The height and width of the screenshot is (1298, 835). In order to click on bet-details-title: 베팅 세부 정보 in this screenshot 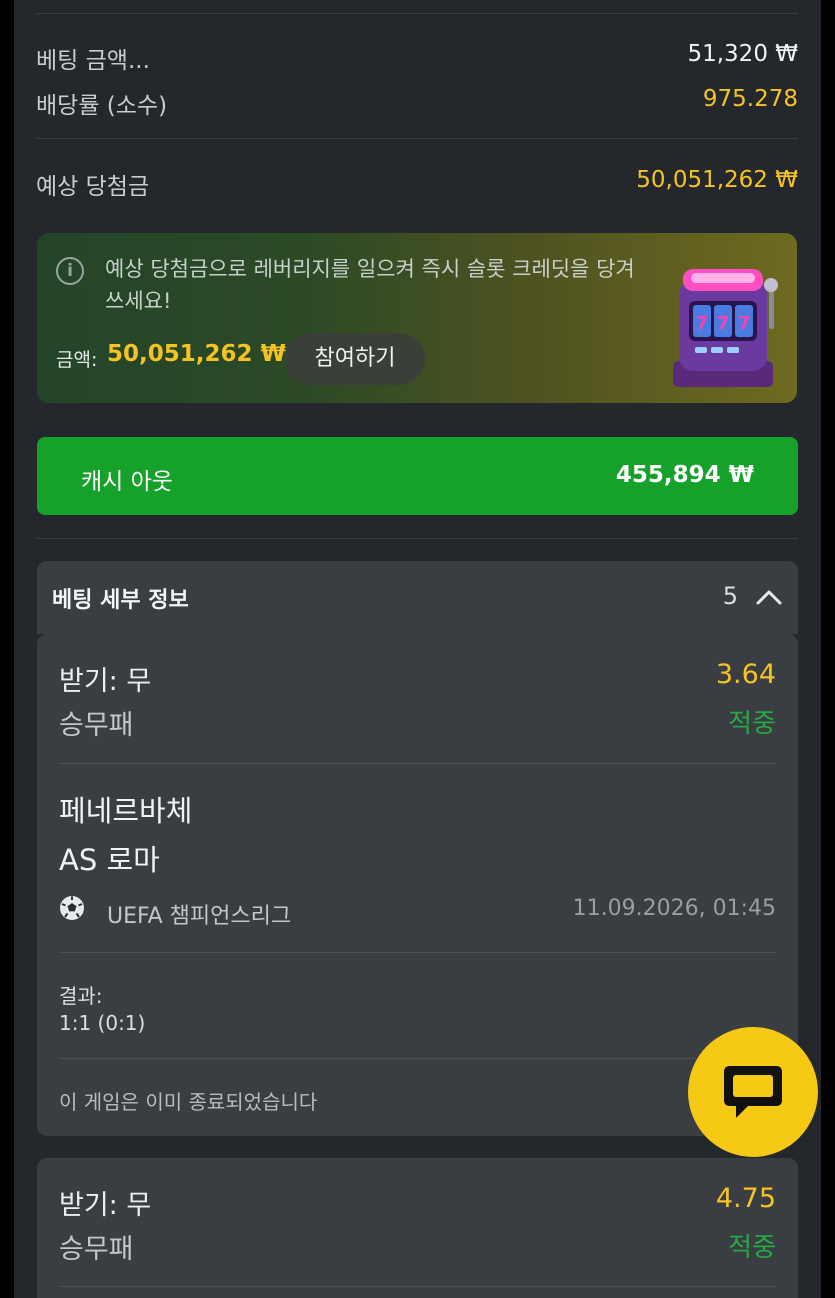, I will do `click(120, 600)`.